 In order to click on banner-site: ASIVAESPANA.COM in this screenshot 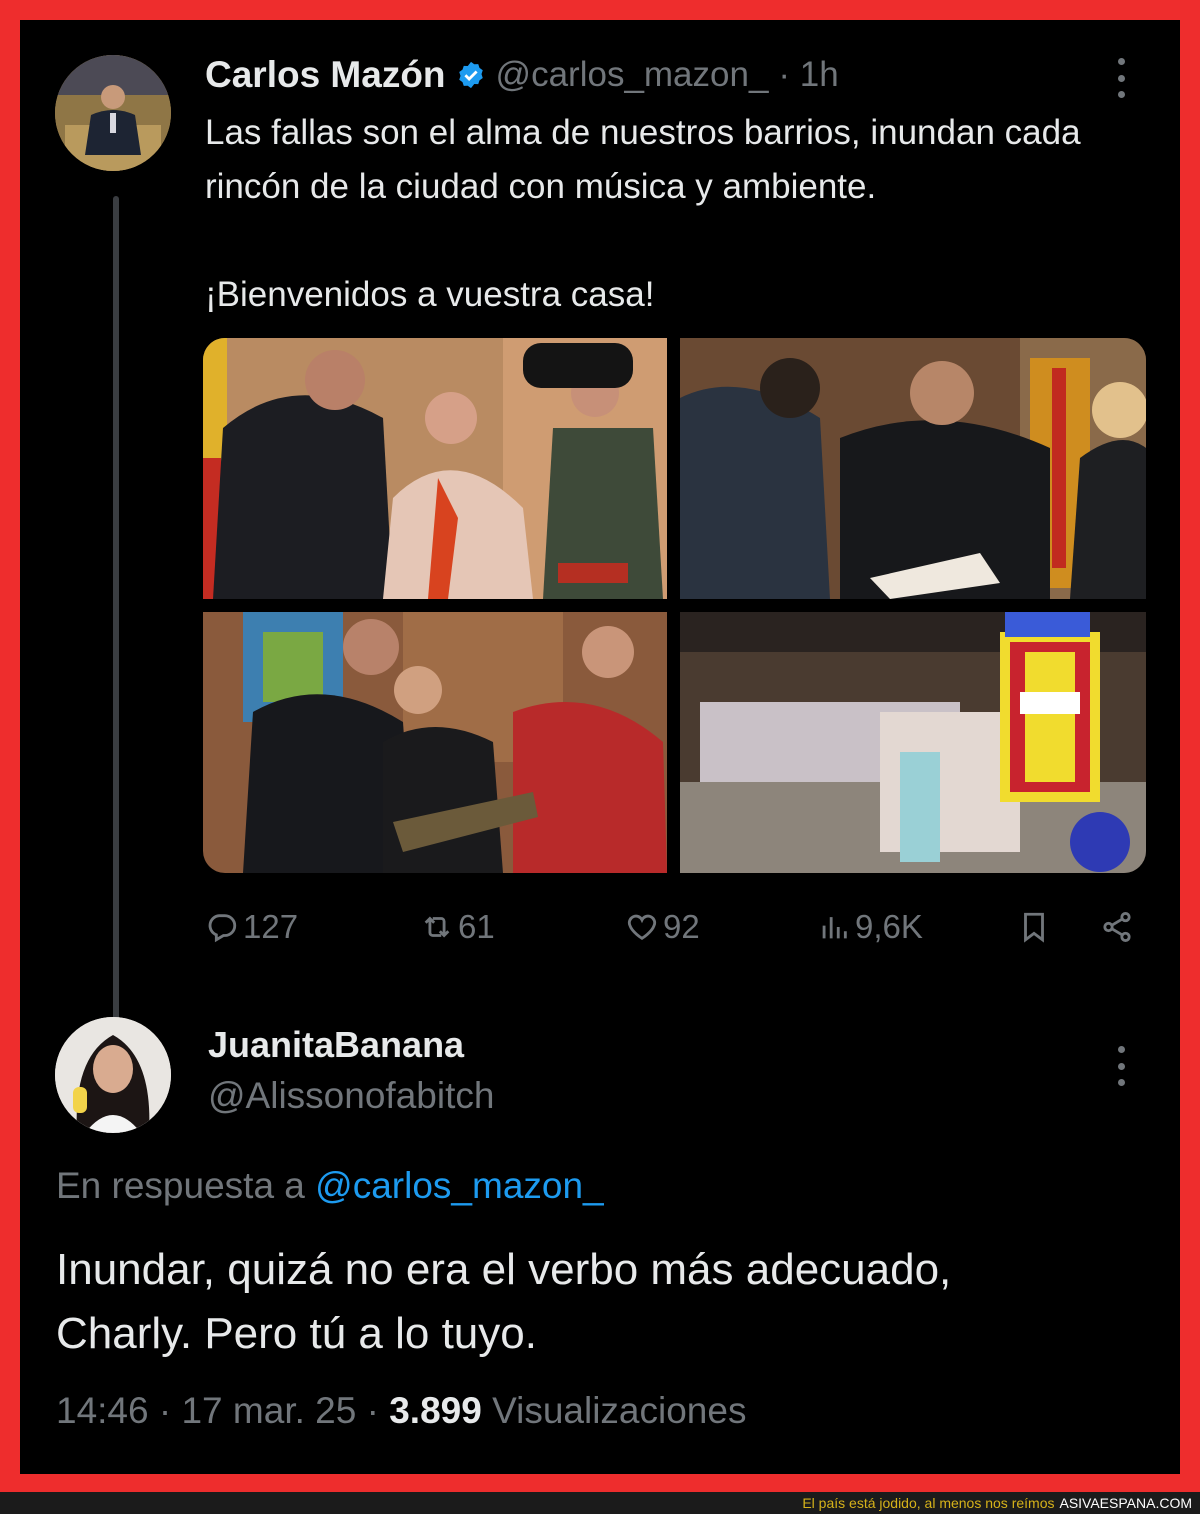, I will do `click(1125, 1503)`.